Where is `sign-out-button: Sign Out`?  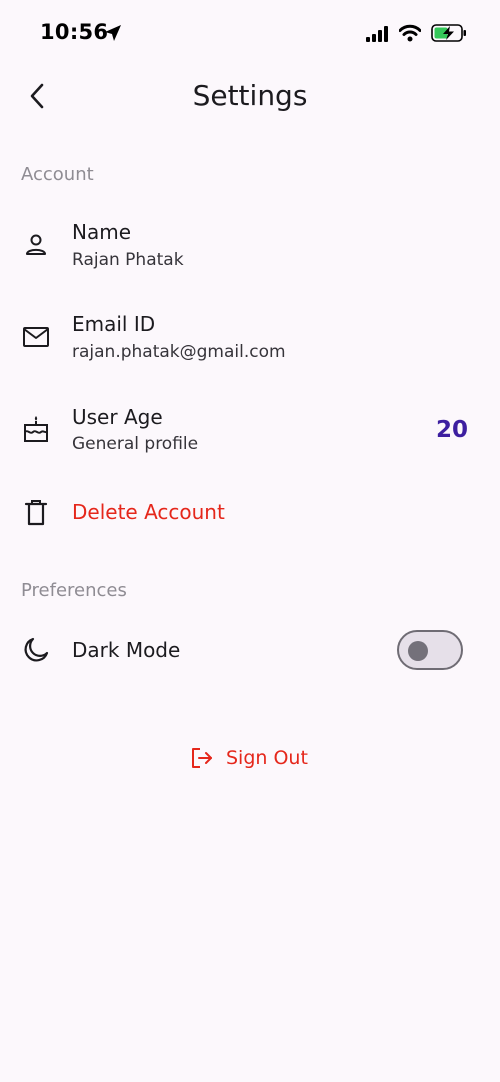
sign-out-button: Sign Out is located at coordinates (249, 758).